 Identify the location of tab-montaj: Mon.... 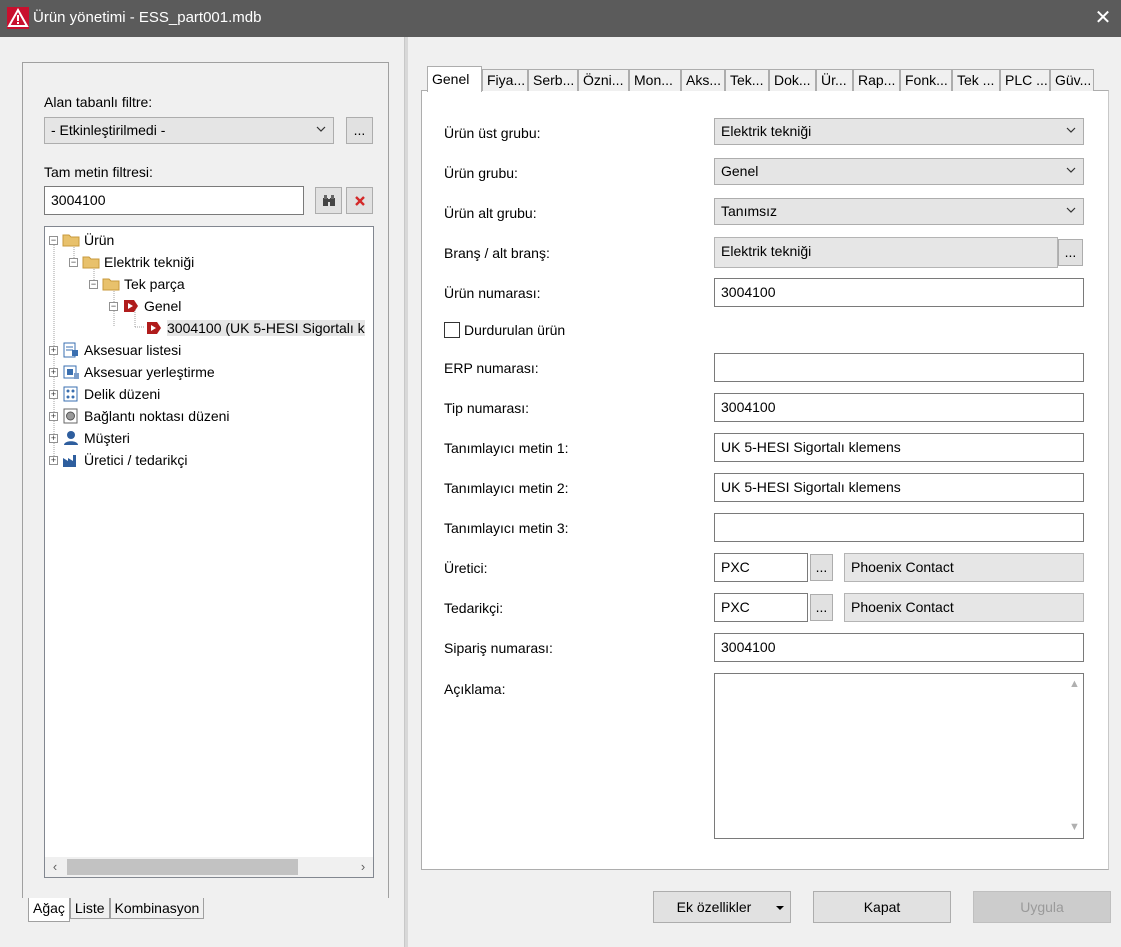
(655, 80).